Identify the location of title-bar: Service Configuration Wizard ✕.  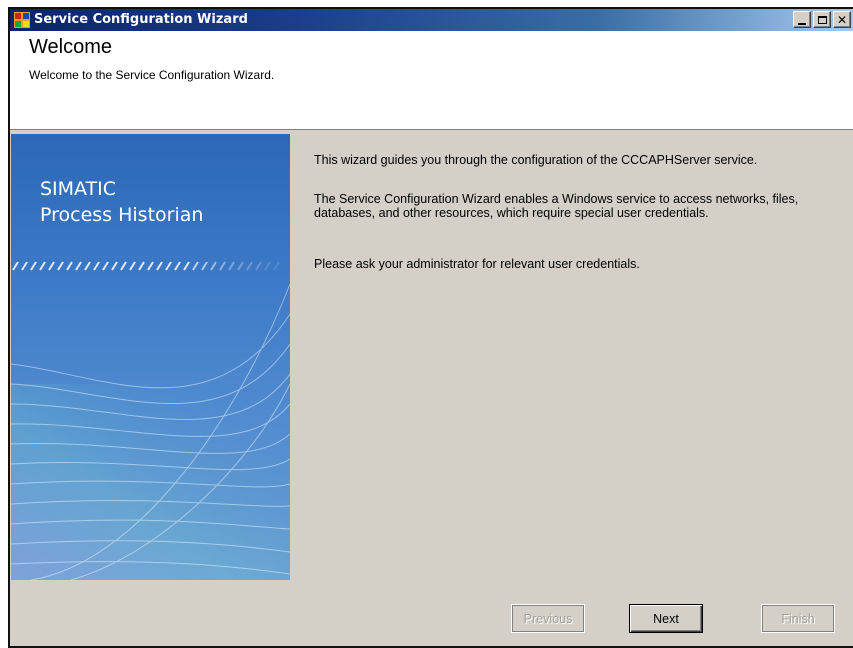
(431, 20).